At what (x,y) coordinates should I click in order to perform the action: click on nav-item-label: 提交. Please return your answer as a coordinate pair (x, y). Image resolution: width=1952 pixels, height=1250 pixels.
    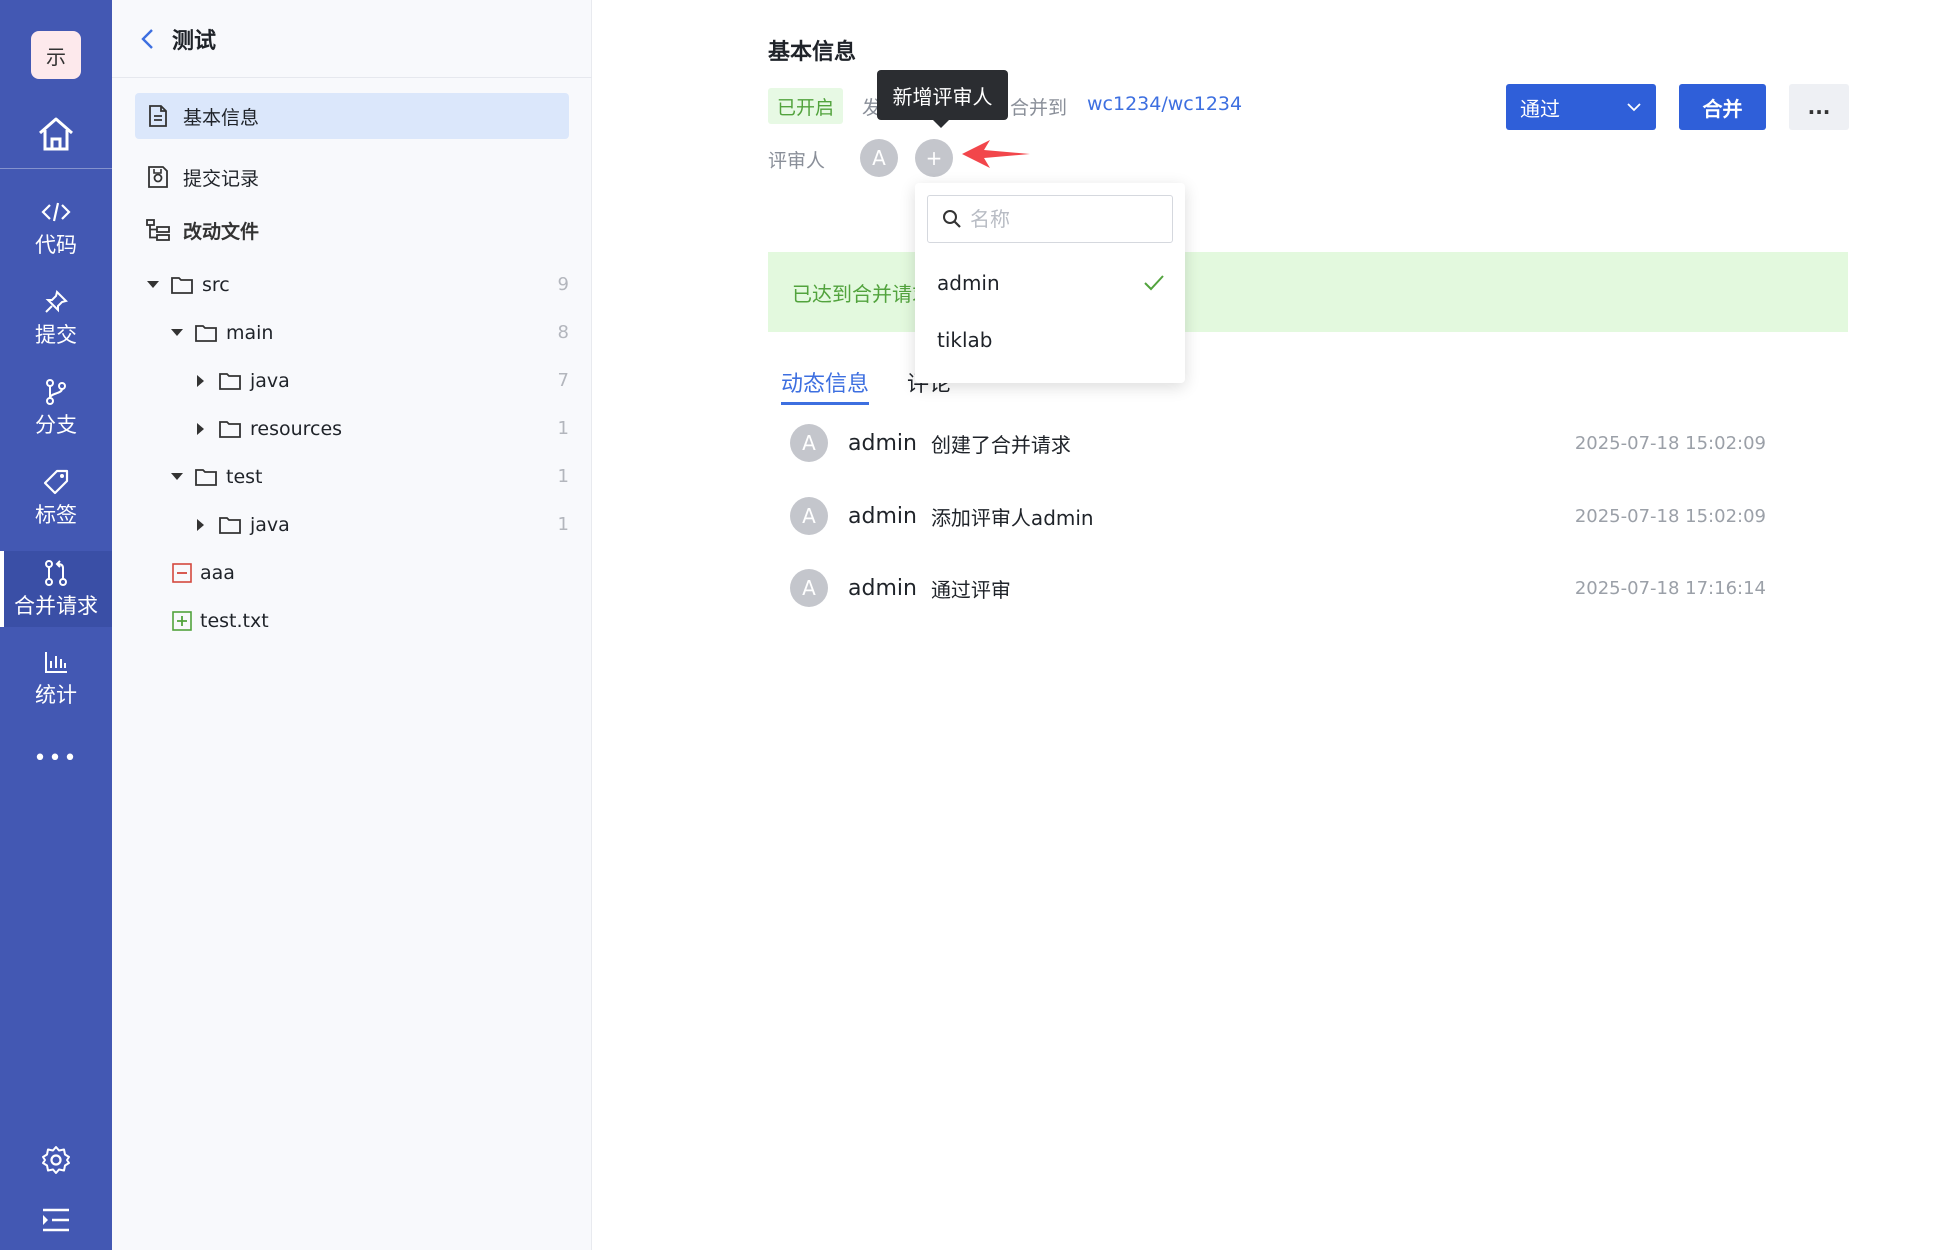
    Looking at the image, I should click on (56, 335).